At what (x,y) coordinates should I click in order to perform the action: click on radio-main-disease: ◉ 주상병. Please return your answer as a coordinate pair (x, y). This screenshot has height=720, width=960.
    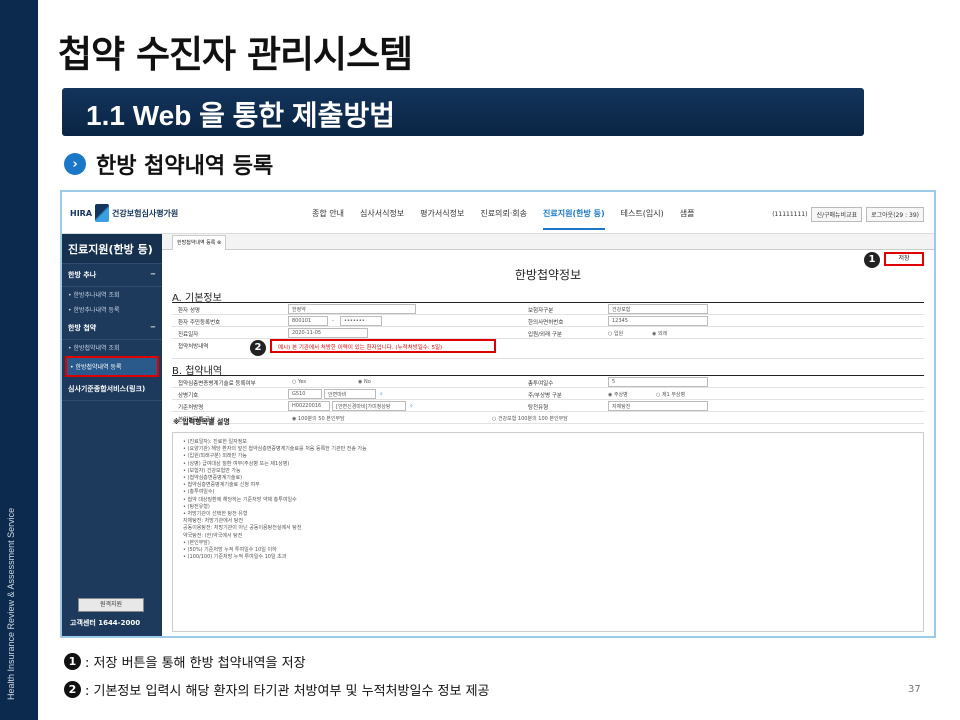
    Looking at the image, I should click on (618, 394).